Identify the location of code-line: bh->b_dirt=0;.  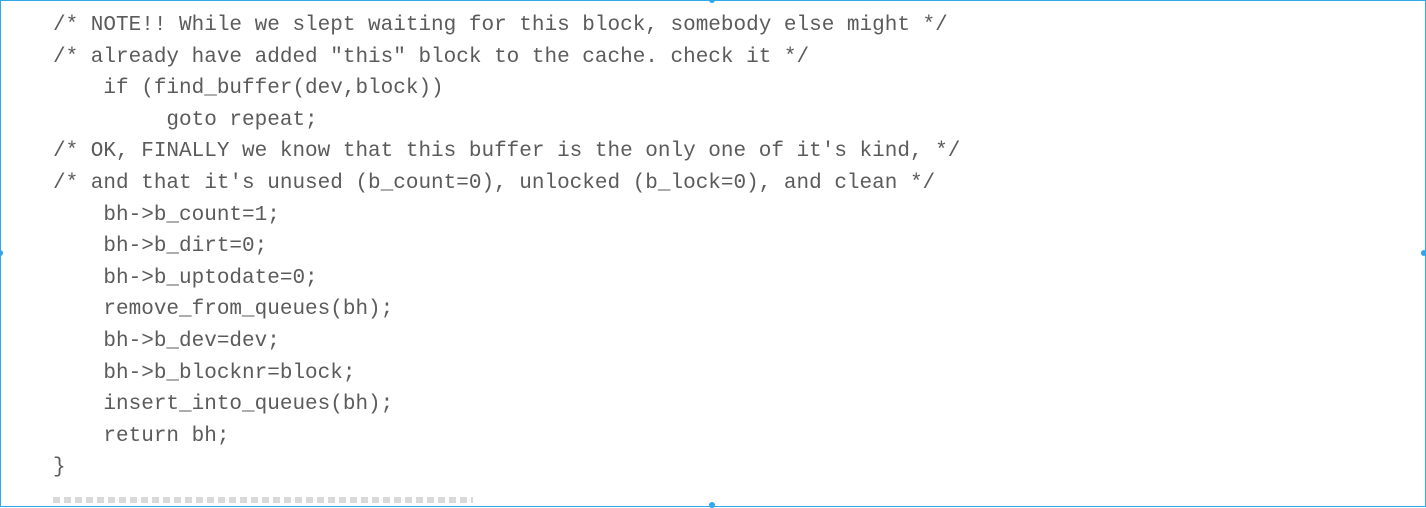
(160, 247).